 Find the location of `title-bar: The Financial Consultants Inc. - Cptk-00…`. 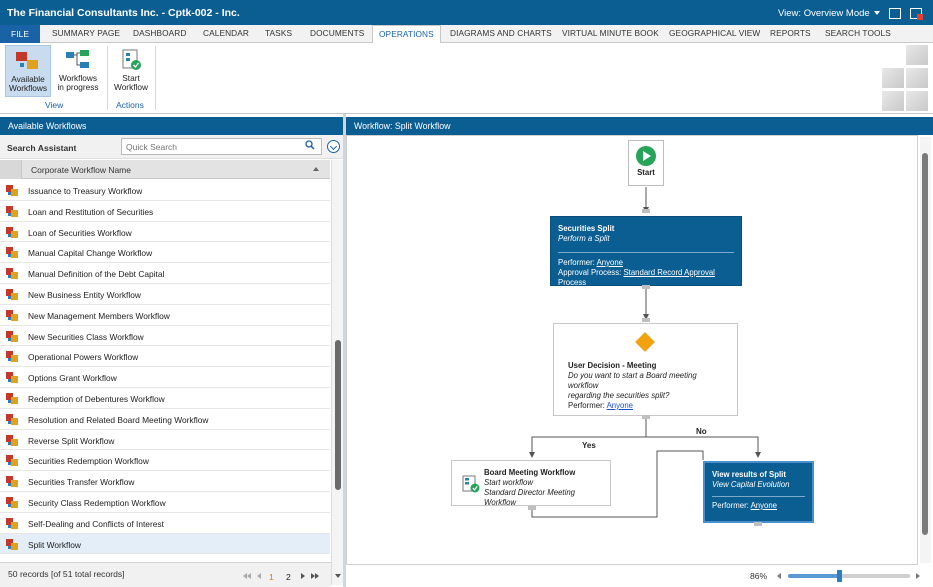

title-bar: The Financial Consultants Inc. - Cptk-00… is located at coordinates (466, 12).